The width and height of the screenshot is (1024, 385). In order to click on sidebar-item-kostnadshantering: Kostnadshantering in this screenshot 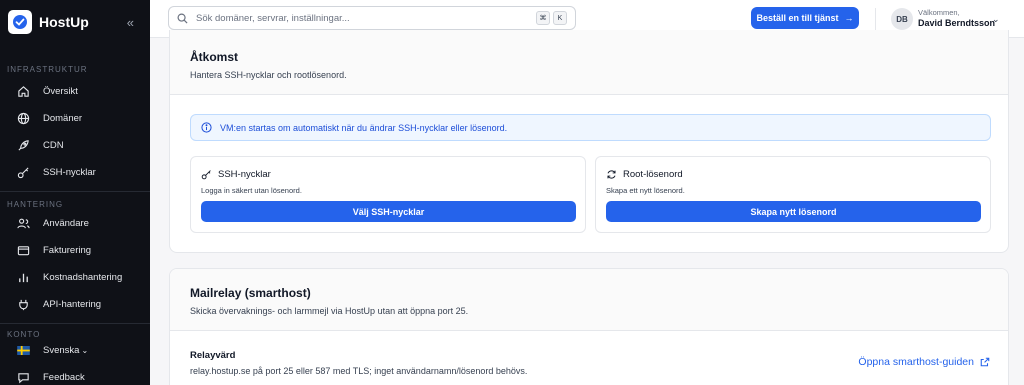, I will do `click(75, 277)`.